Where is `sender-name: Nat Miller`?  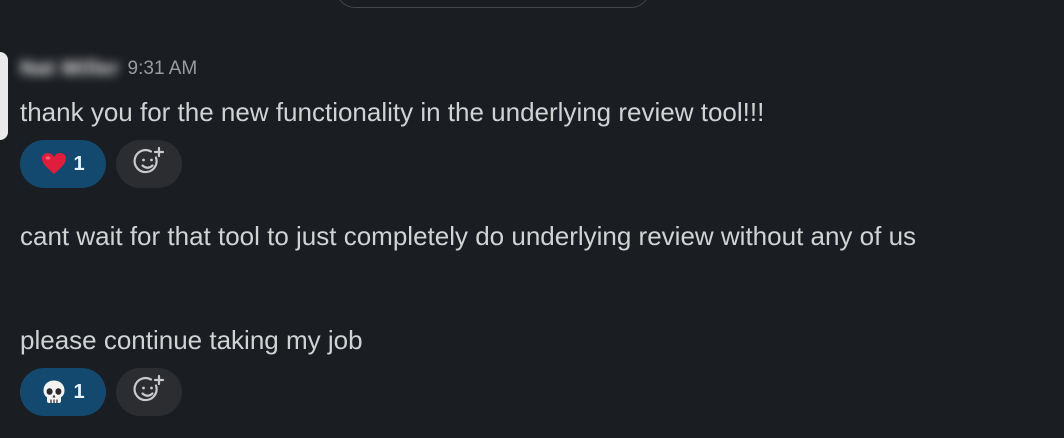
sender-name: Nat Miller is located at coordinates (70, 69).